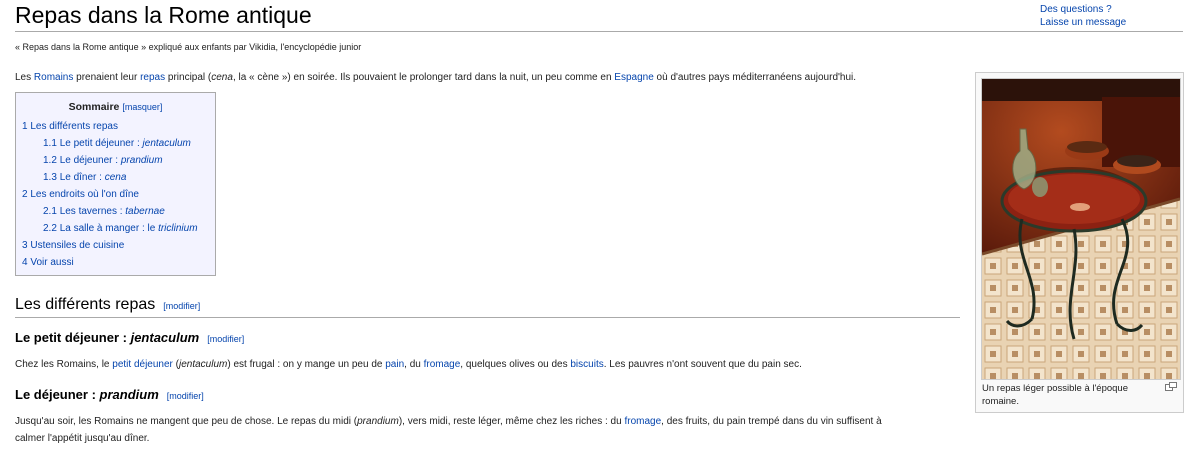  I want to click on toc-item: 1.1 Le petit déjeuner : jentaculum, so click(115, 143).